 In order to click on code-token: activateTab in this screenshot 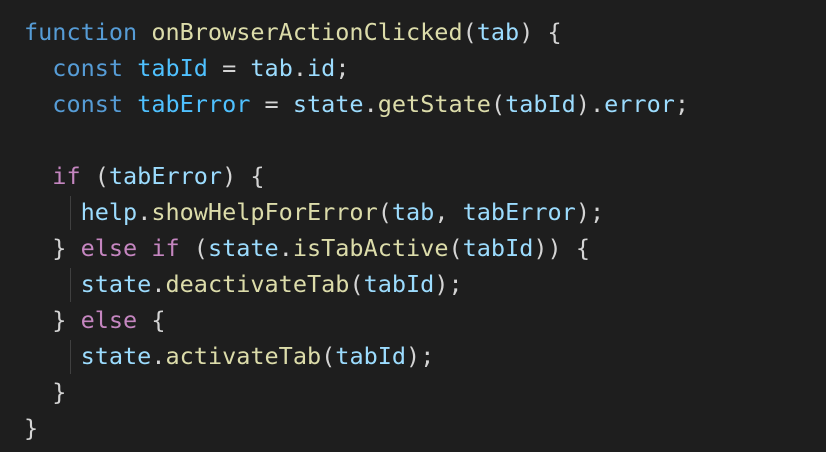, I will do `click(243, 356)`.